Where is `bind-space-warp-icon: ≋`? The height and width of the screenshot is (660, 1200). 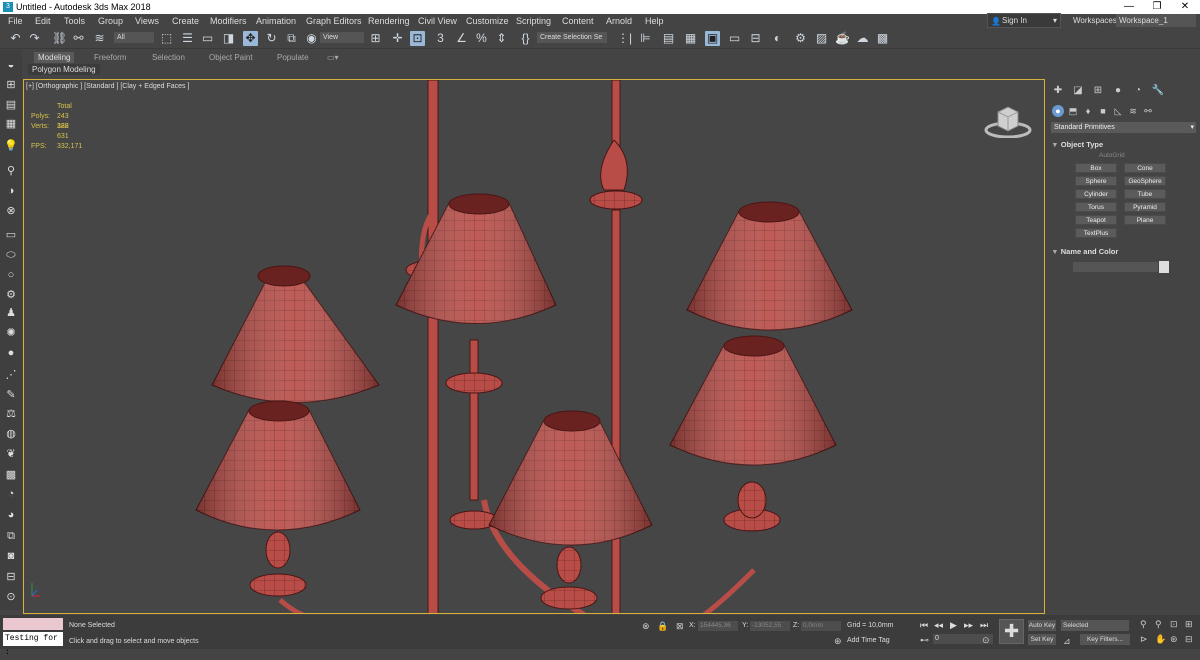 bind-space-warp-icon: ≋ is located at coordinates (99, 38).